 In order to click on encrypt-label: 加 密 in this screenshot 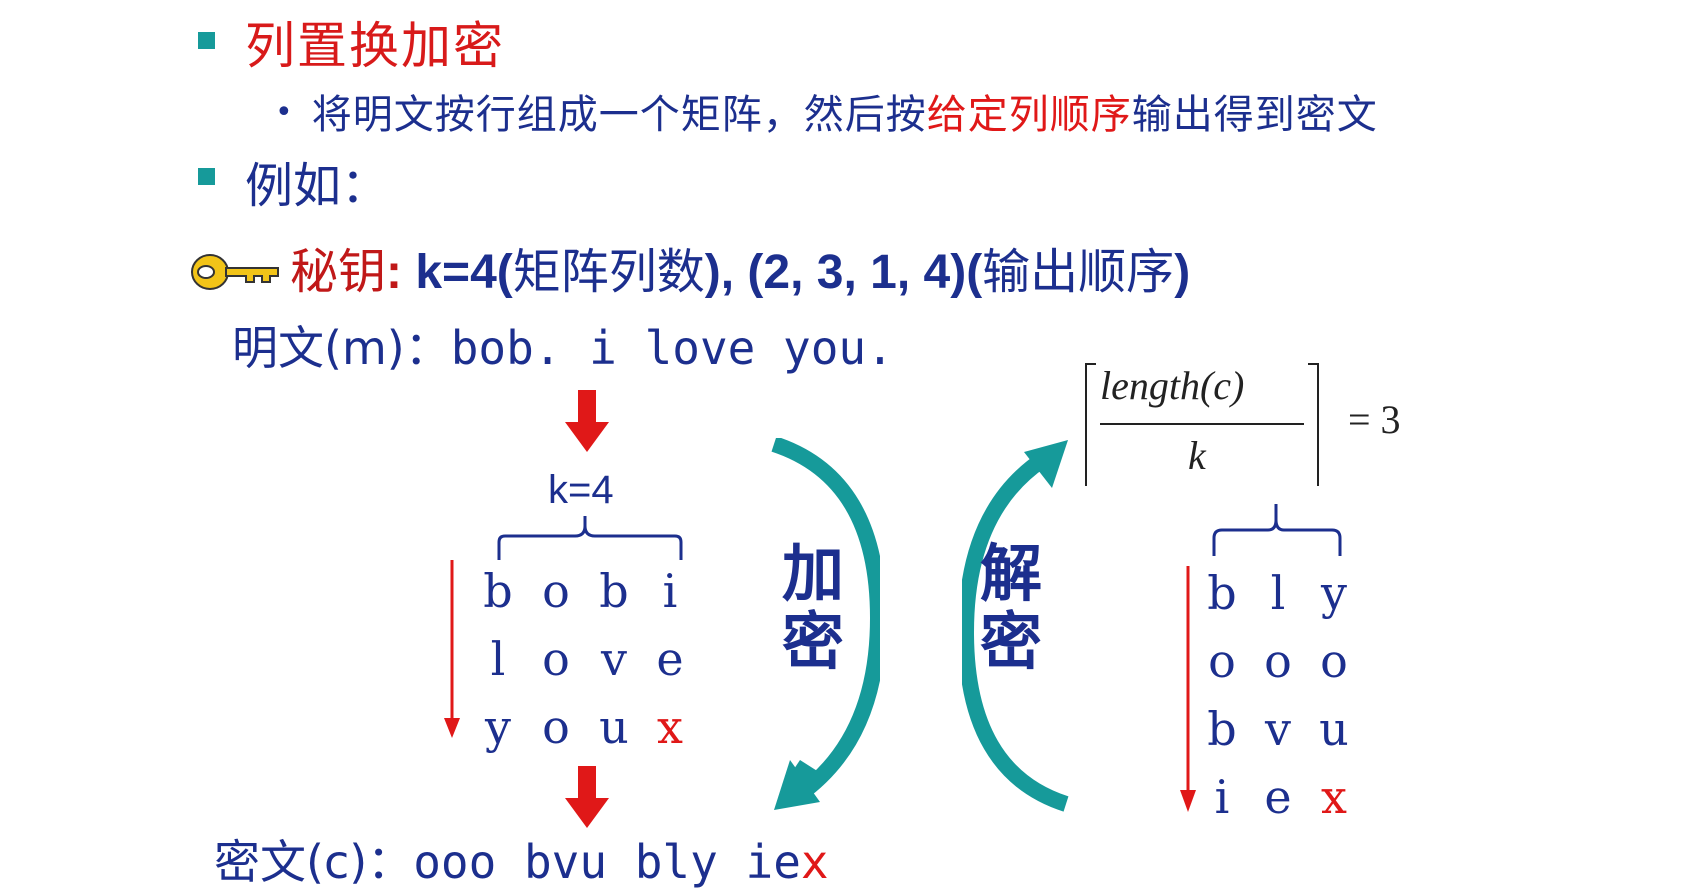, I will do `click(813, 608)`.